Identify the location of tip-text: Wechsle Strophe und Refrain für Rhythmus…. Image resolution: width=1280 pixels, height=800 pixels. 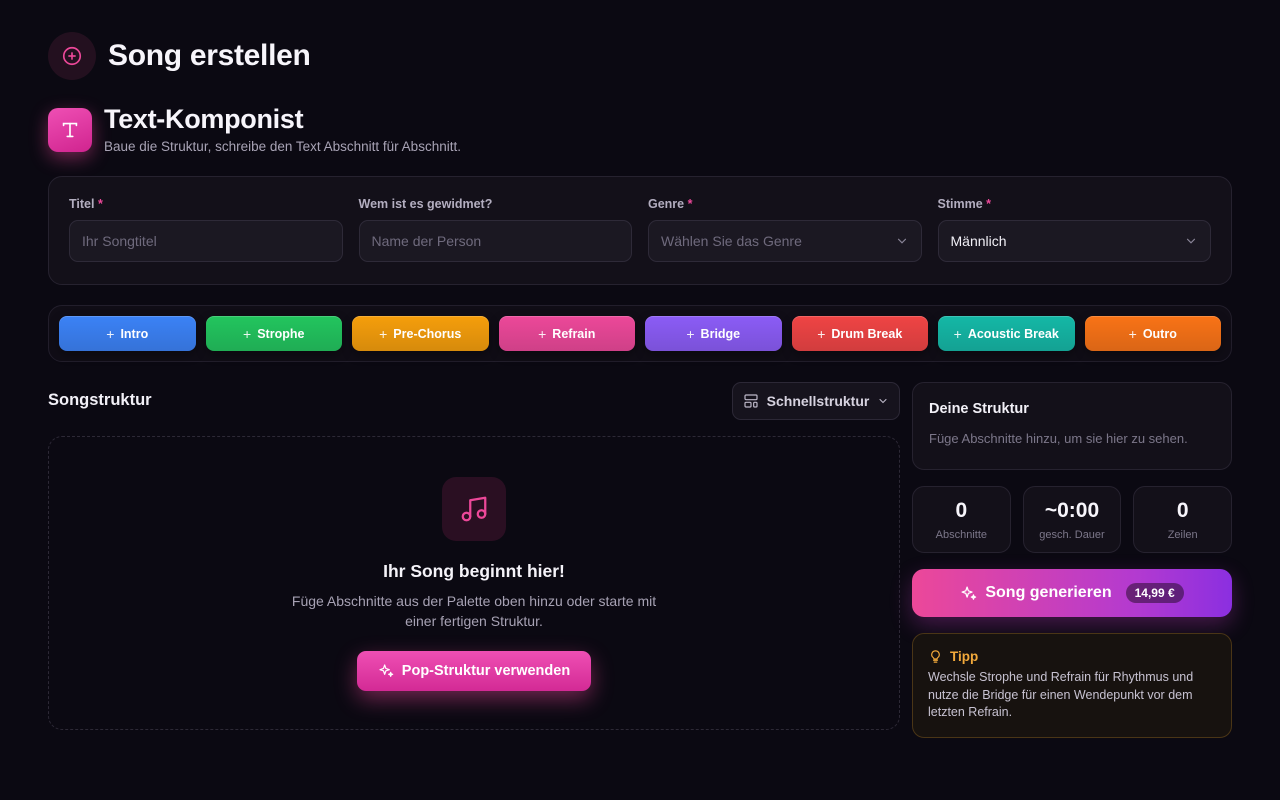
(1061, 694).